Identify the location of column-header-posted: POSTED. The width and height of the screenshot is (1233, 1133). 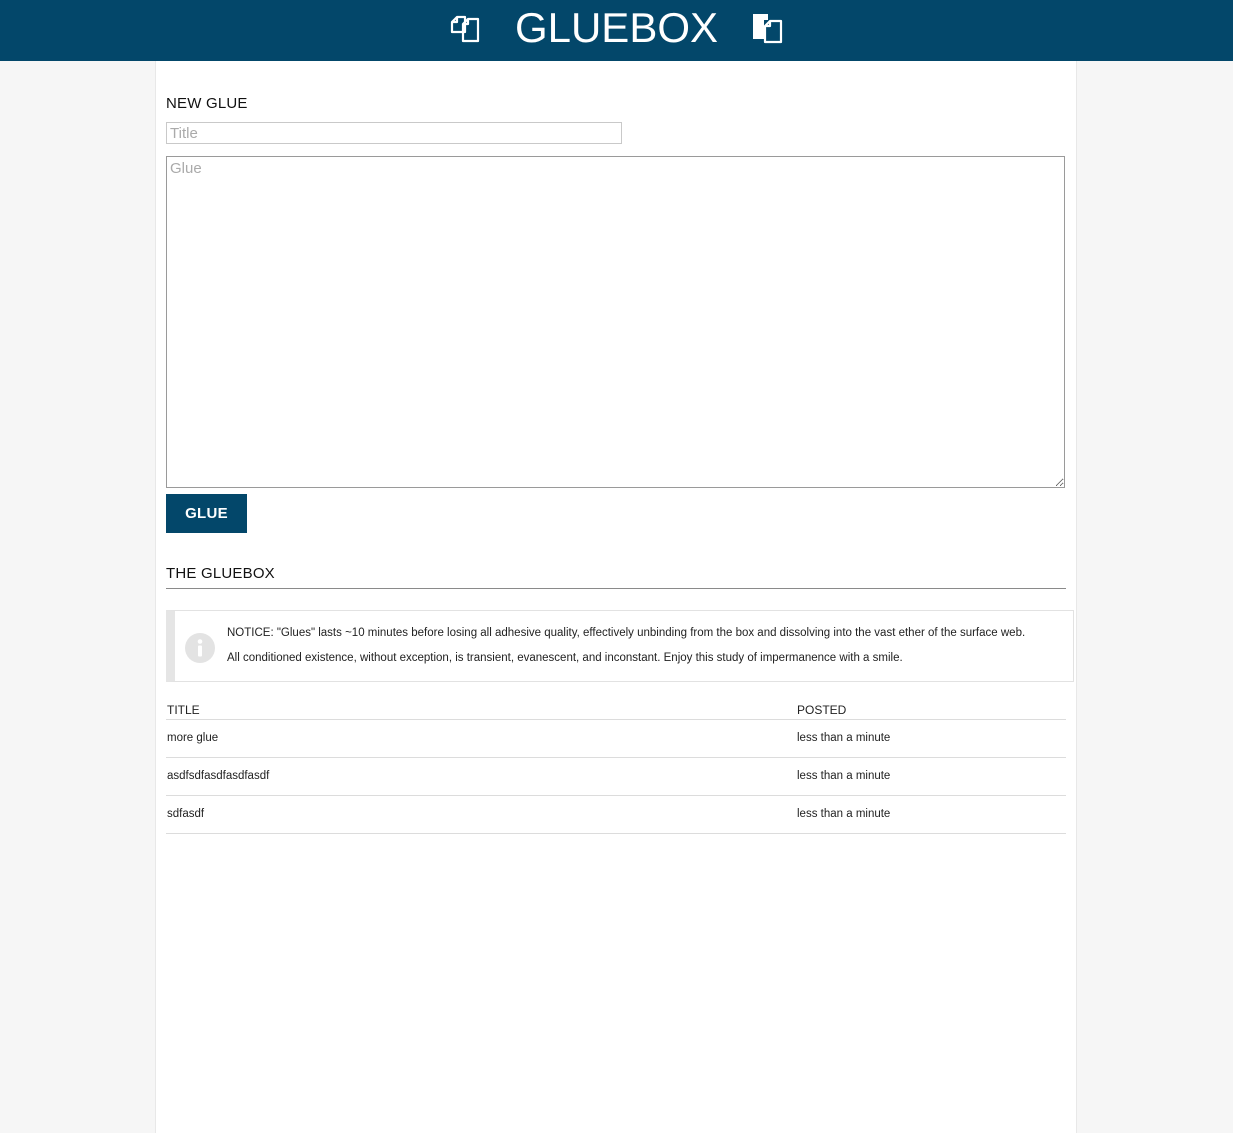
(822, 710).